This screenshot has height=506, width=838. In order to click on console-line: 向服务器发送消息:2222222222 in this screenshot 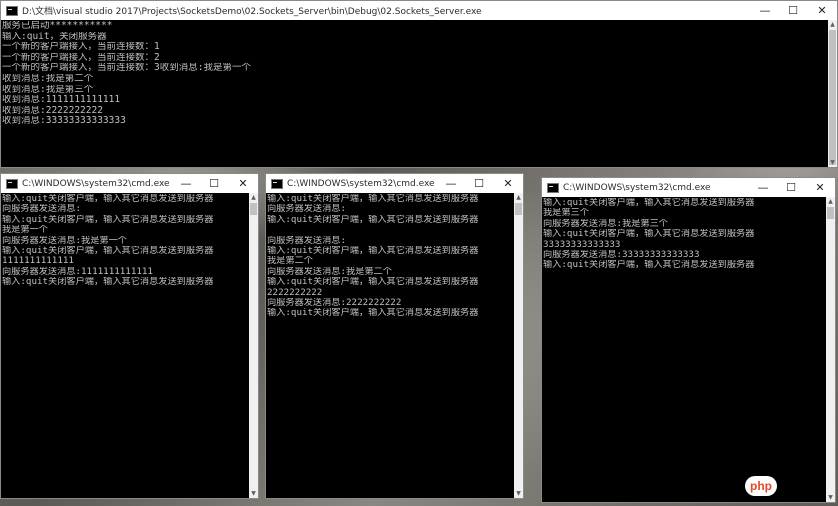, I will do `click(334, 303)`.